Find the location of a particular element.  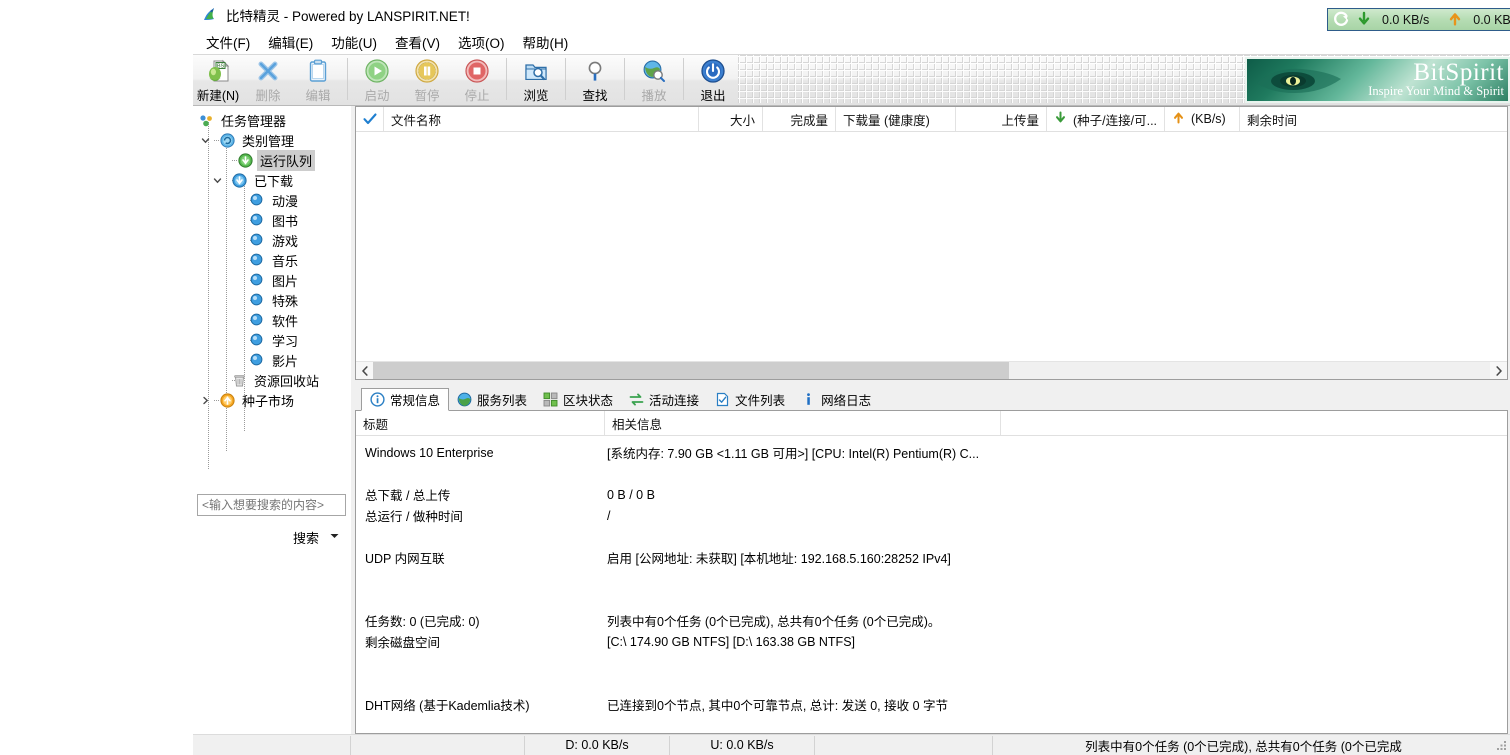

scrollbar-track is located at coordinates (931, 370).